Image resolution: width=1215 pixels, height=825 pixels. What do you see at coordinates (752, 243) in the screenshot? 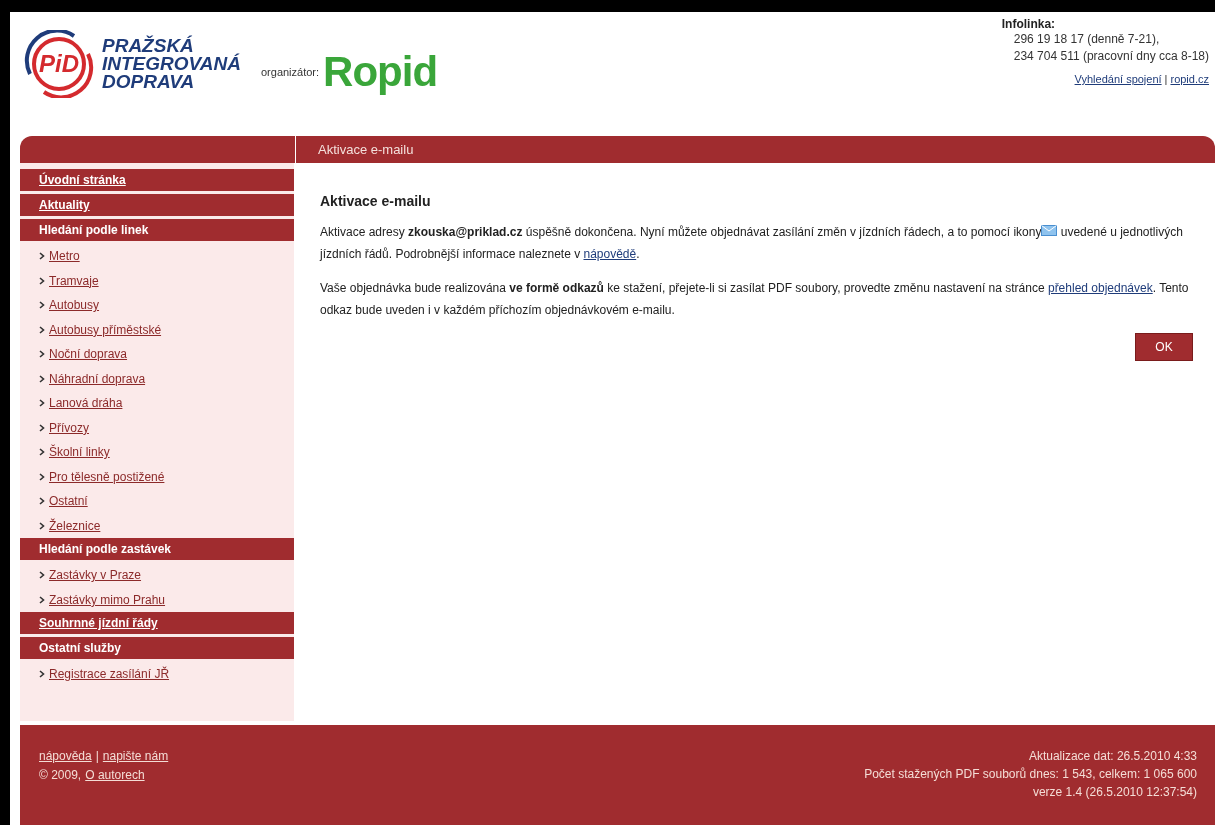
I see `paragraph: Aktivace adresy zkouska@priklad.cz úspěšně dokončena. Nyní můžete objednávat zasílání změn v jízdních řádech, a to pomocí ikony uvedené u jednotlivých jízdních řádů. Podrobnější informace naleznete v nápovědě.` at bounding box center [752, 243].